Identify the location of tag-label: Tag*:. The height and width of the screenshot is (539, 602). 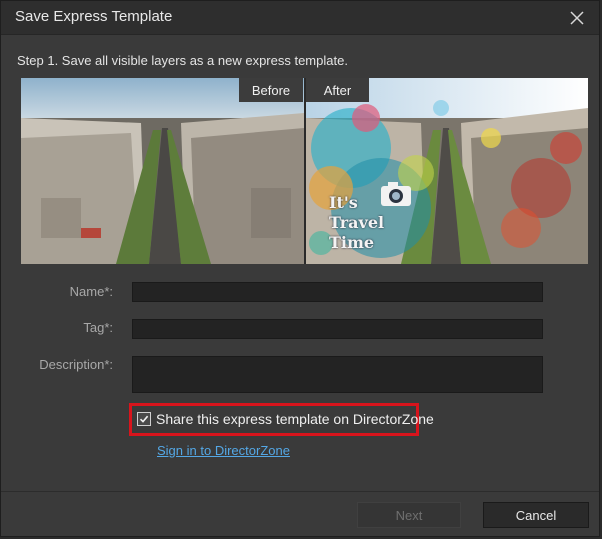
(98, 327).